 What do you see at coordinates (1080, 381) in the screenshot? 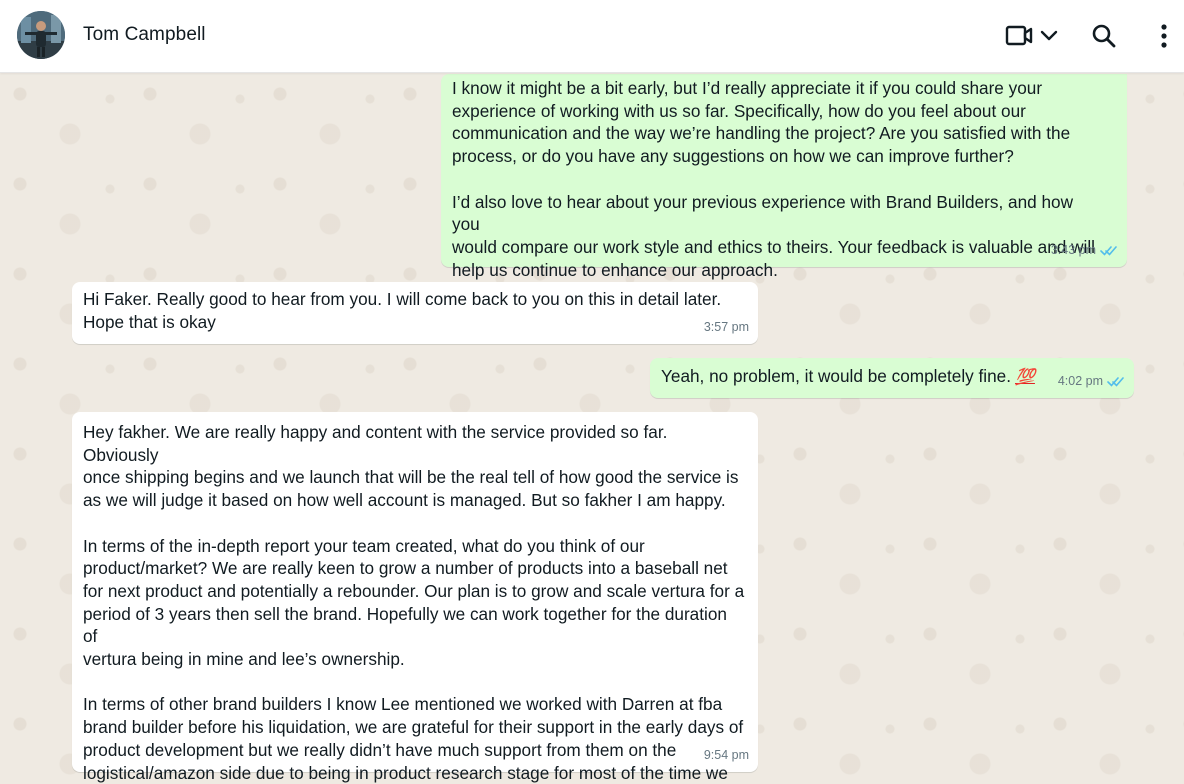
I see `message-time: 4:02 pm` at bounding box center [1080, 381].